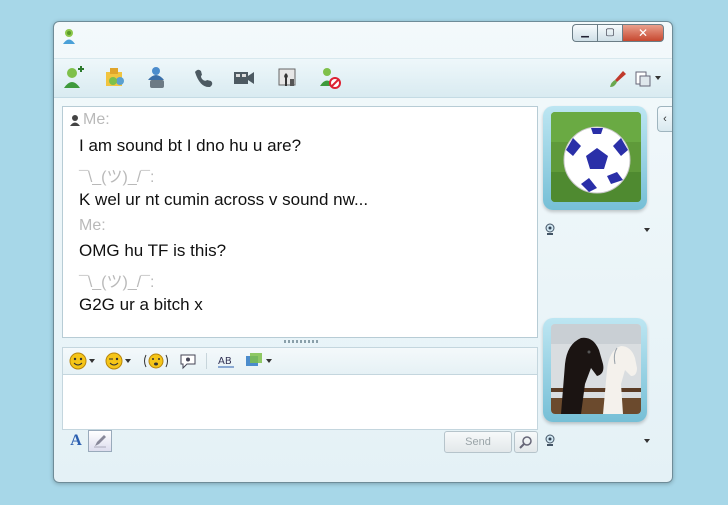 This screenshot has width=728, height=505. I want to click on nudge-icon, so click(156, 361).